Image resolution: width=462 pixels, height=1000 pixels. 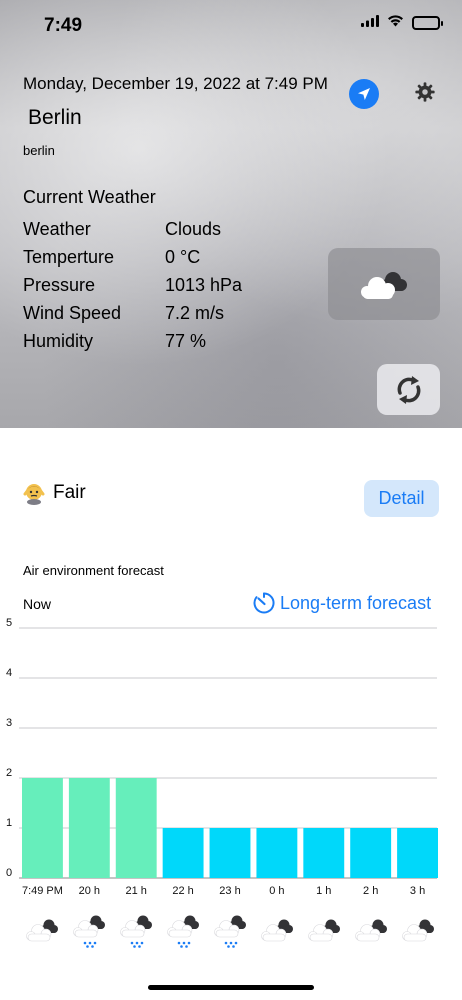 I want to click on temperature-row-value: 0 °C, so click(x=183, y=257).